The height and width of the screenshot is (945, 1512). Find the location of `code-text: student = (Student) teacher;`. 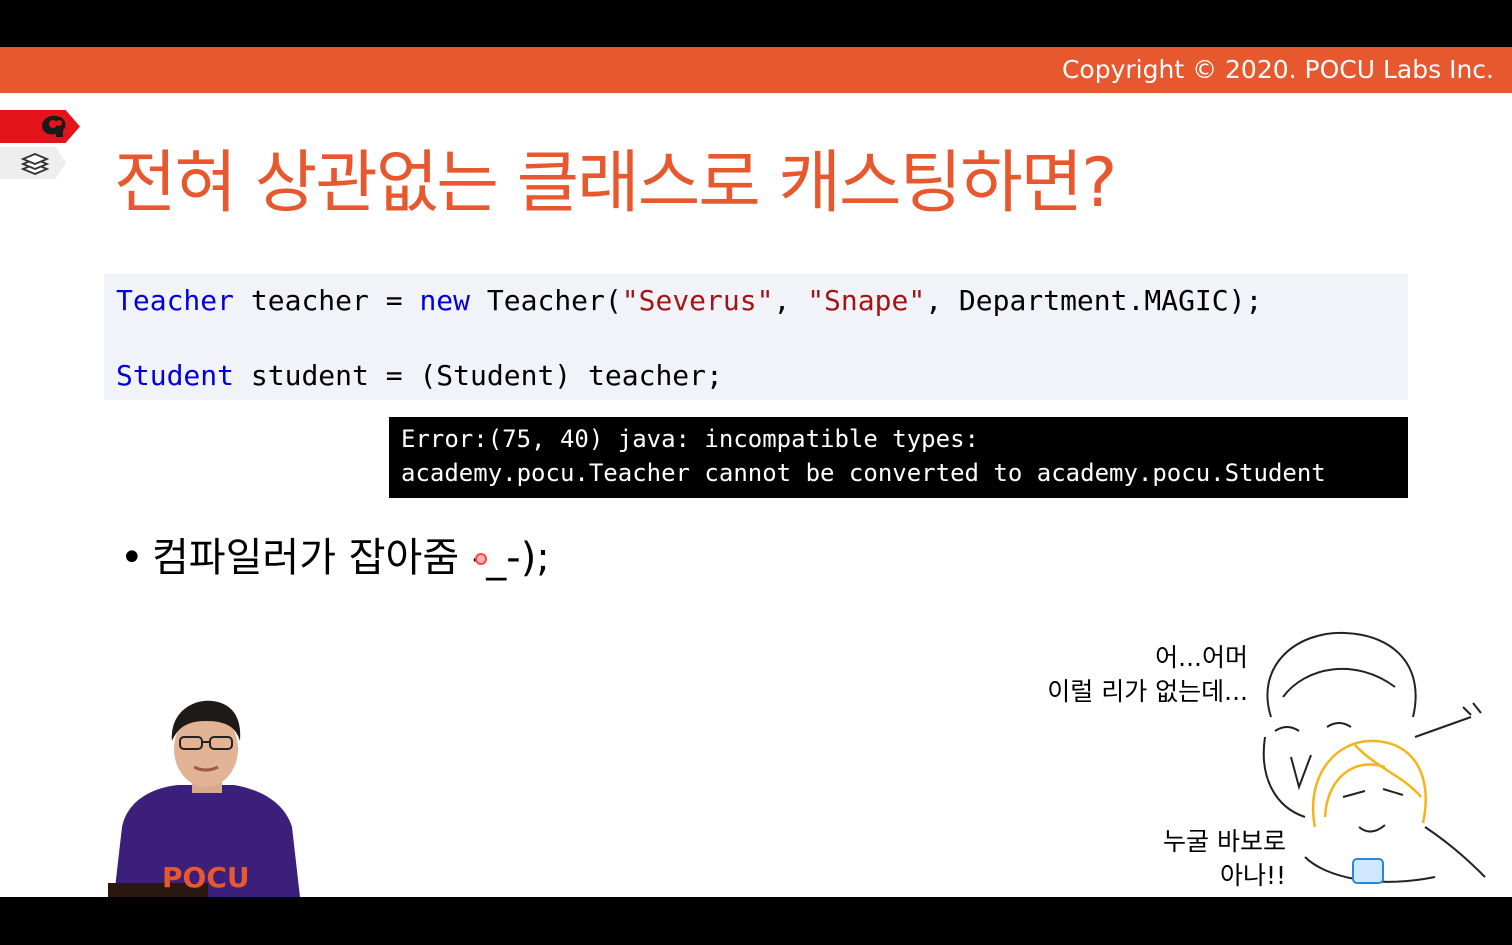

code-text: student = (Student) teacher; is located at coordinates (478, 375).